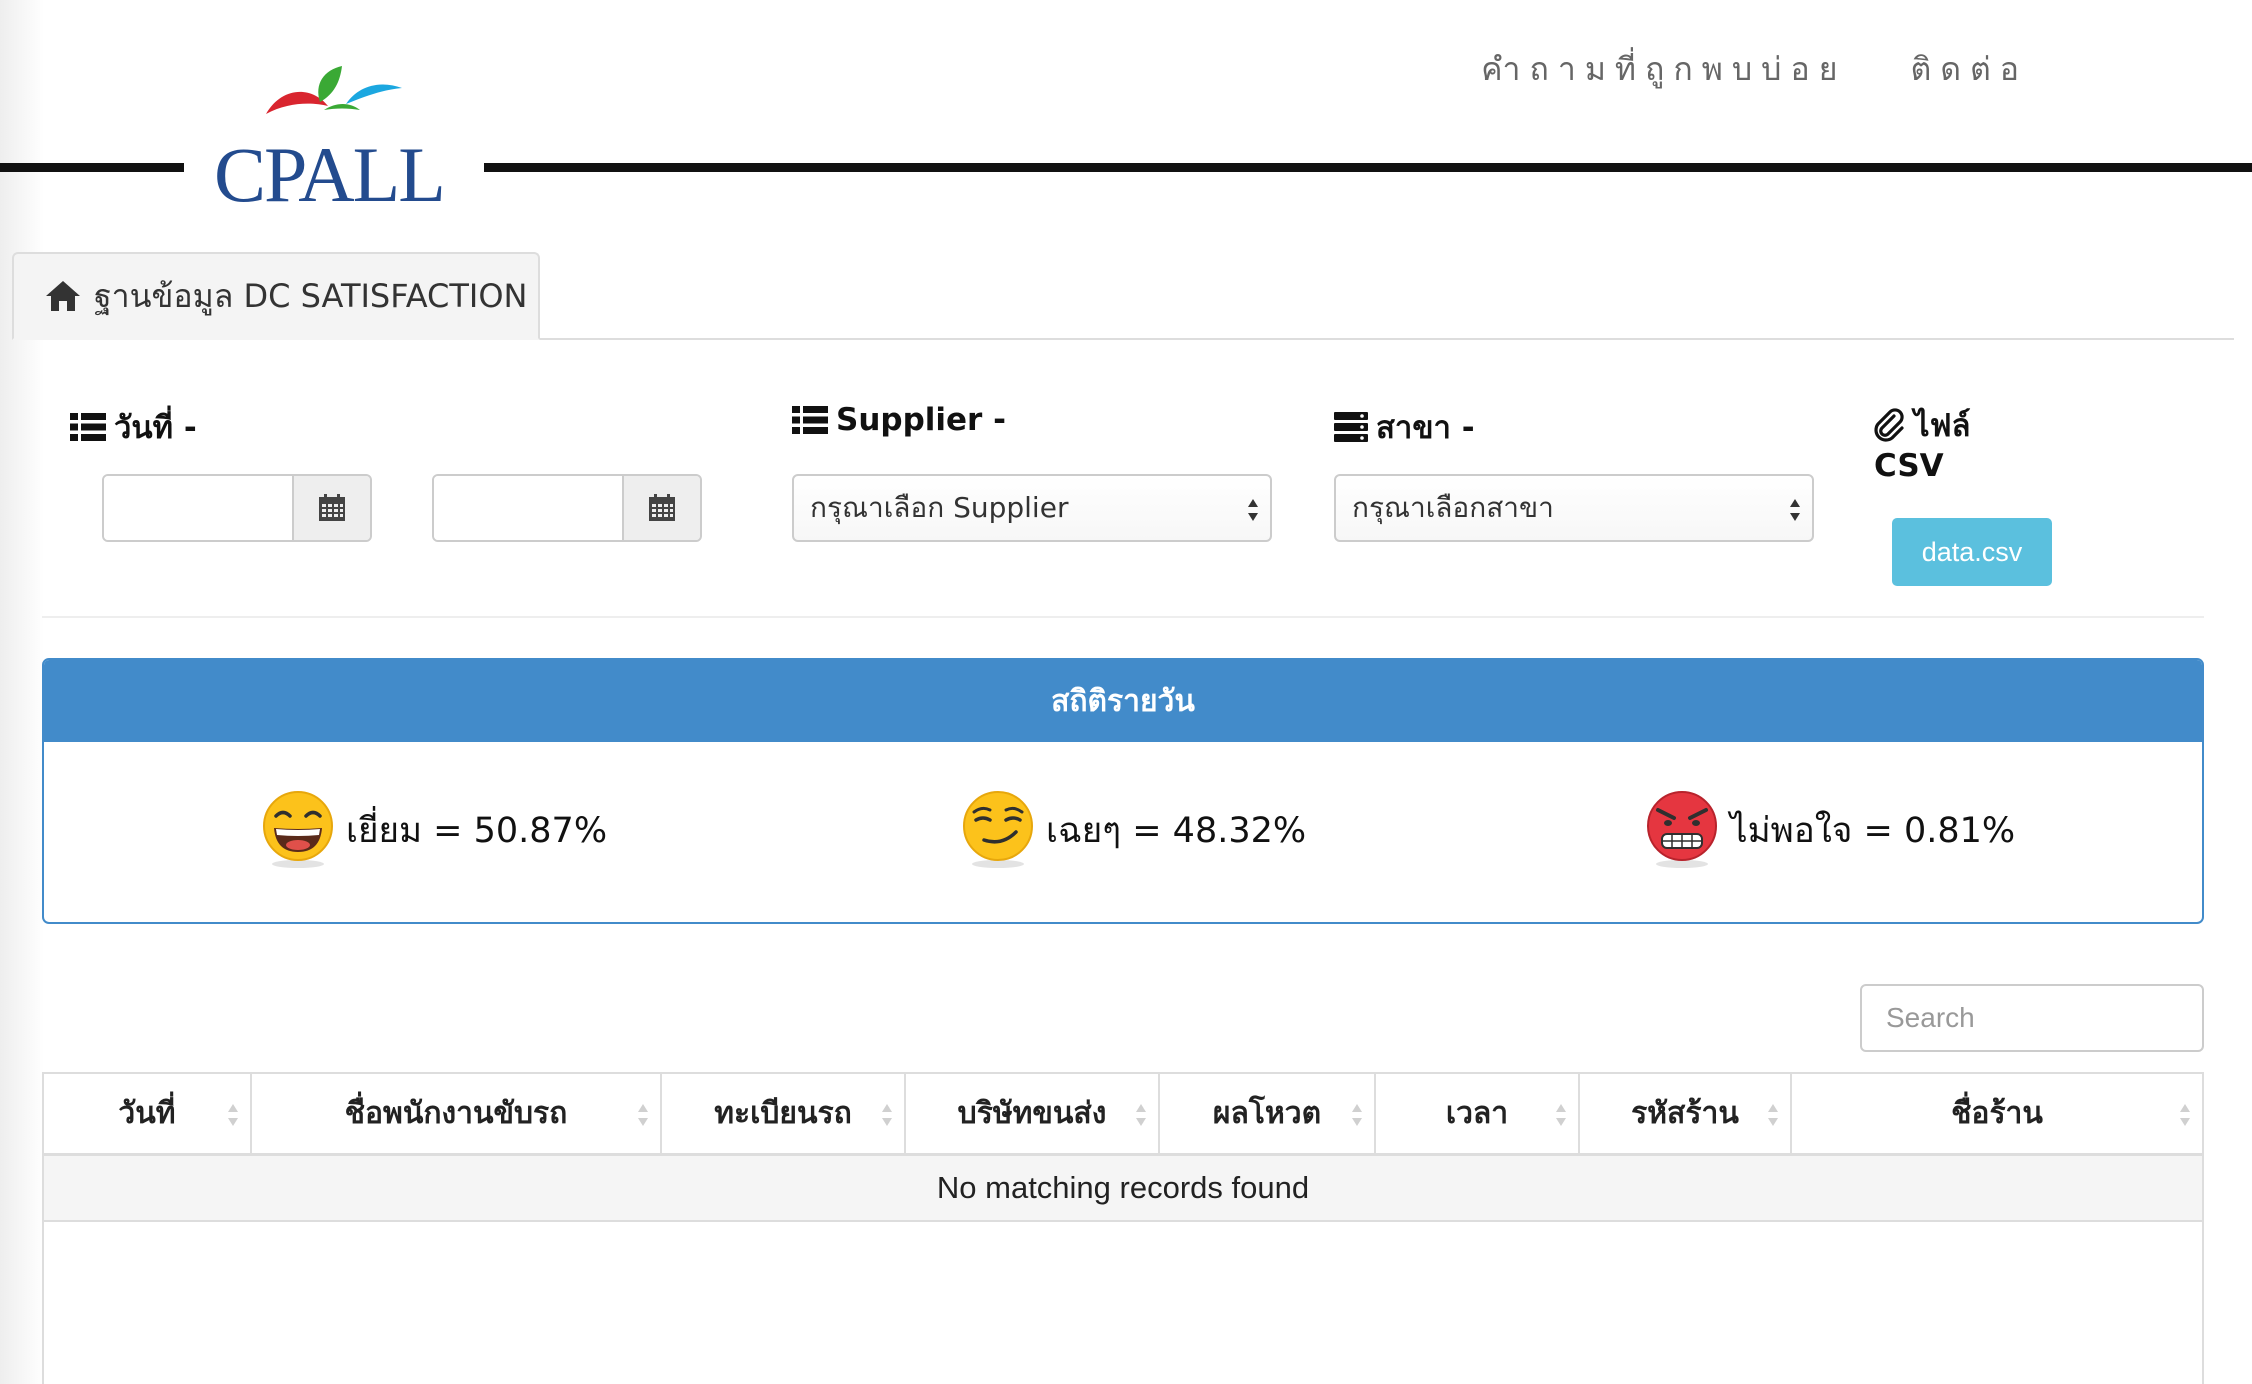 The image size is (2252, 1384). Describe the element at coordinates (2032, 1018) in the screenshot. I see `table-search-input` at that location.